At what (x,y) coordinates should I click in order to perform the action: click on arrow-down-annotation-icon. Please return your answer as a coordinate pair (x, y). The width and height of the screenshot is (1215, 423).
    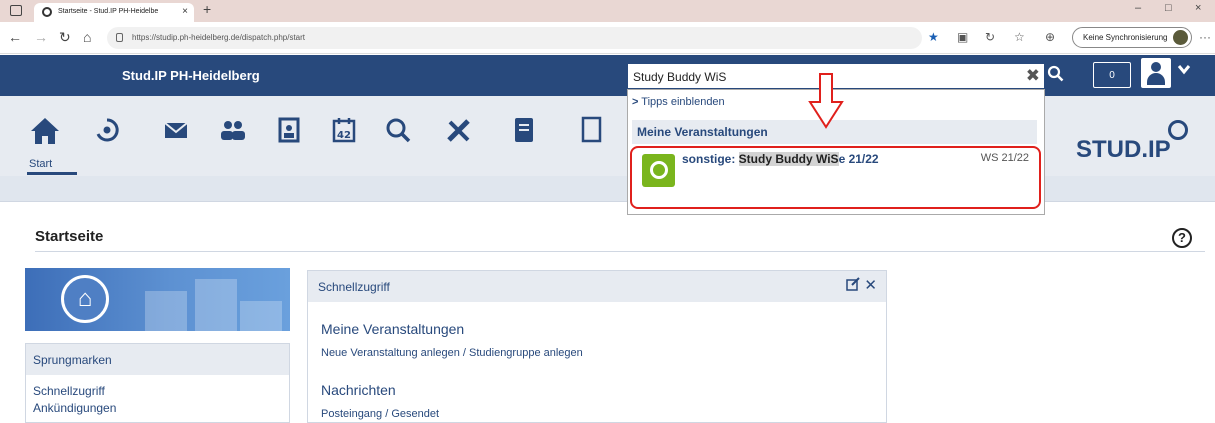
    Looking at the image, I should click on (826, 101).